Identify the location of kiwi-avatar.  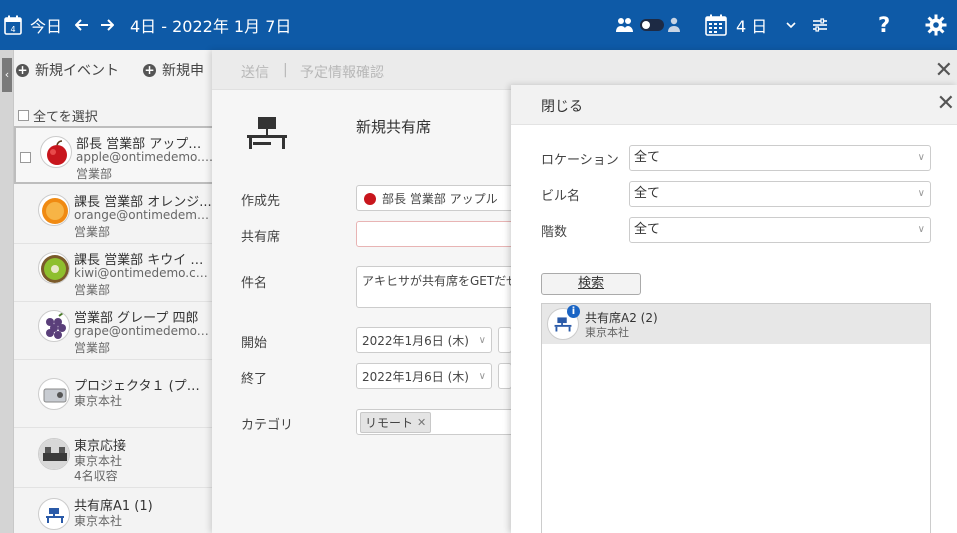
(54, 268).